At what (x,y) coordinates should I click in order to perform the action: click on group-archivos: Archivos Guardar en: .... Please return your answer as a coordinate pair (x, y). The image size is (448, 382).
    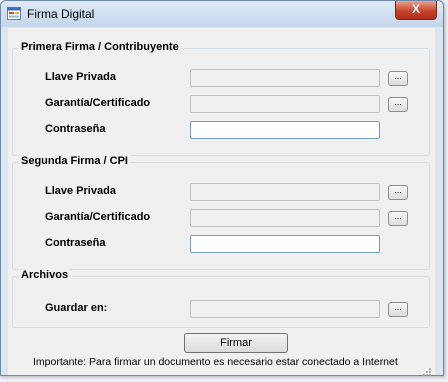
    Looking at the image, I should click on (221, 298).